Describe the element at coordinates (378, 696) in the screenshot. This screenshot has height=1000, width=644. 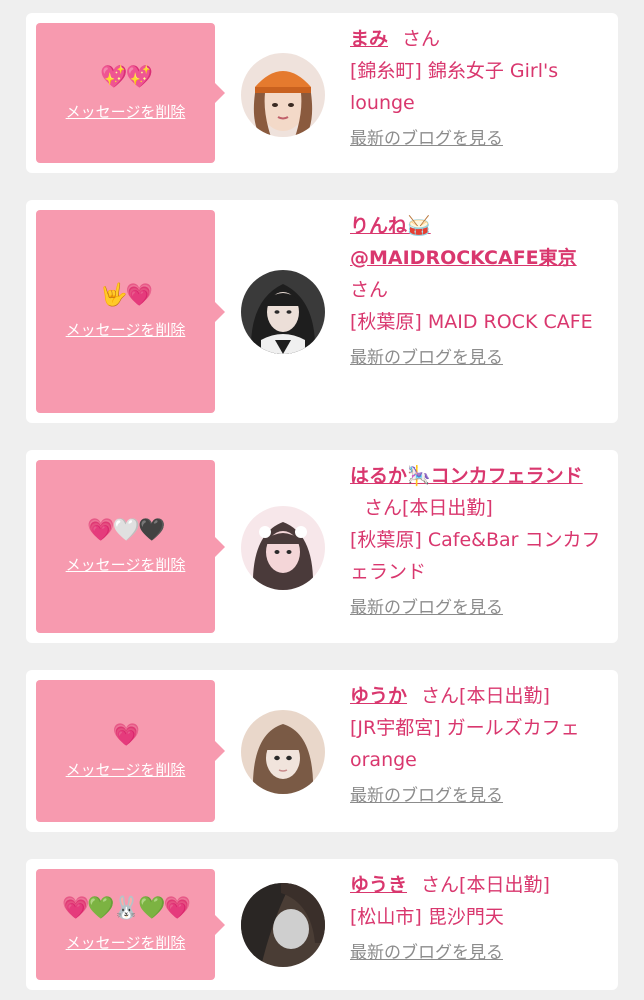
I see `cast-name-link: ゆうか` at that location.